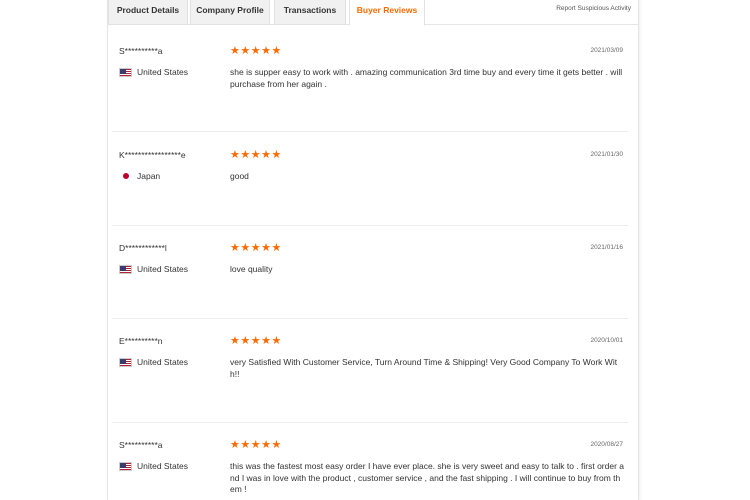  What do you see at coordinates (149, 176) in the screenshot?
I see `country-label: Japan` at bounding box center [149, 176].